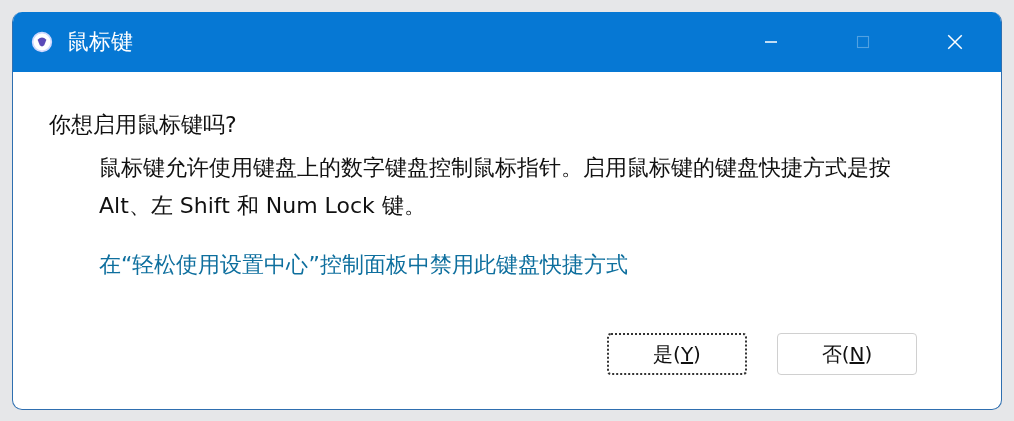 The width and height of the screenshot is (1014, 421). What do you see at coordinates (262, 206) in the screenshot?
I see `description-text: Alt、左 Shift 和 Num Lock 键。` at bounding box center [262, 206].